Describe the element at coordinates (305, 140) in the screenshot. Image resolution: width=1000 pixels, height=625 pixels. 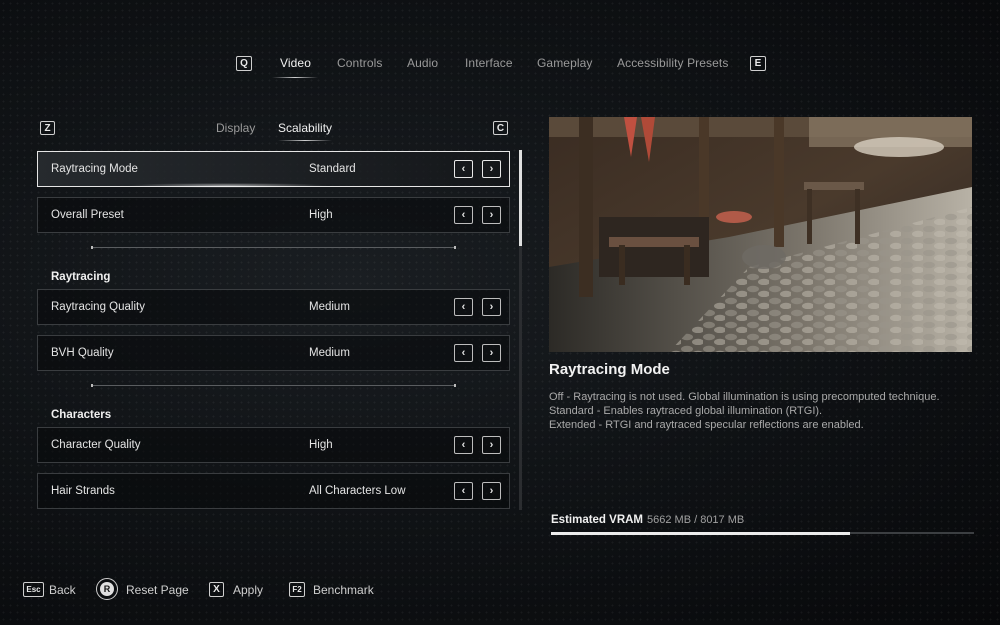
I see `subtab-scalability-underline` at that location.